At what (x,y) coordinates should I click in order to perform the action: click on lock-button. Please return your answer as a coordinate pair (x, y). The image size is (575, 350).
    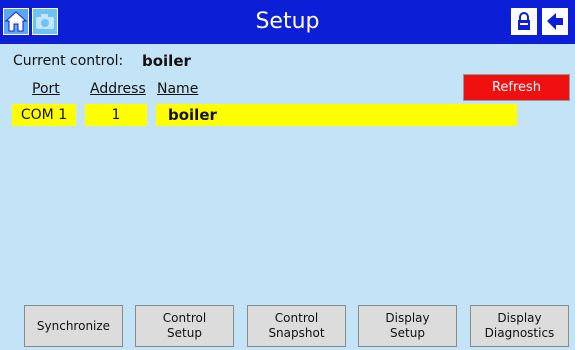
    Looking at the image, I should click on (524, 21).